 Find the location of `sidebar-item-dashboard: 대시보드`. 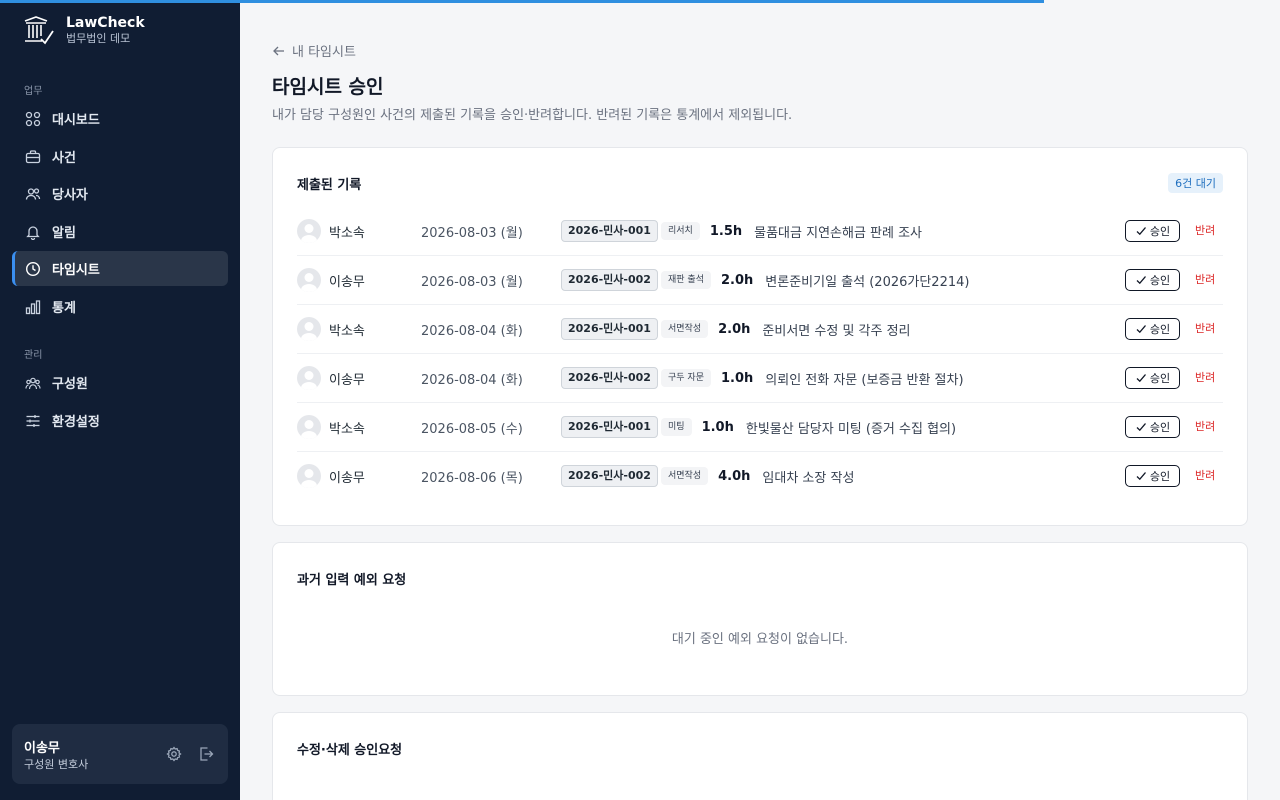

sidebar-item-dashboard: 대시보드 is located at coordinates (120, 118).